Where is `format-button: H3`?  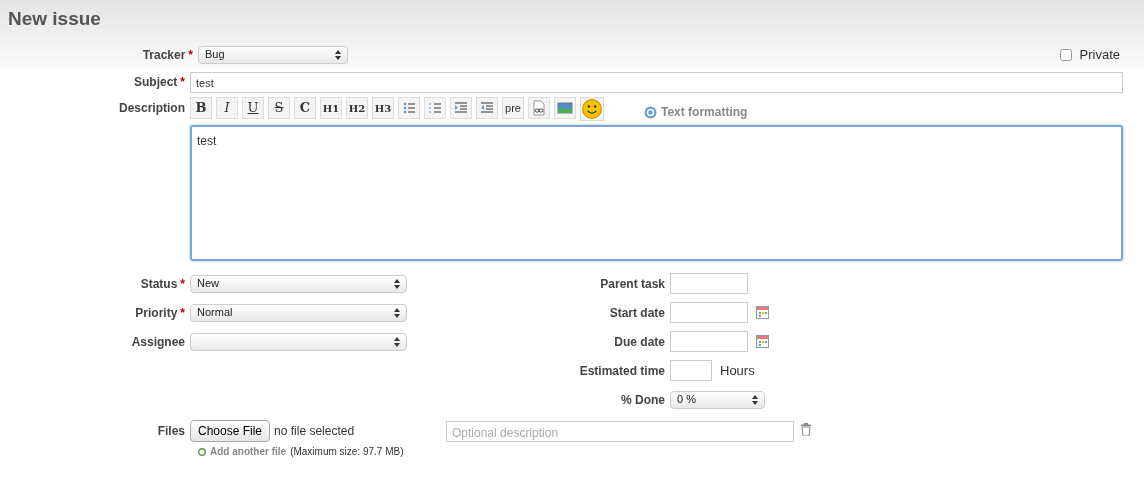 format-button: H3 is located at coordinates (383, 108).